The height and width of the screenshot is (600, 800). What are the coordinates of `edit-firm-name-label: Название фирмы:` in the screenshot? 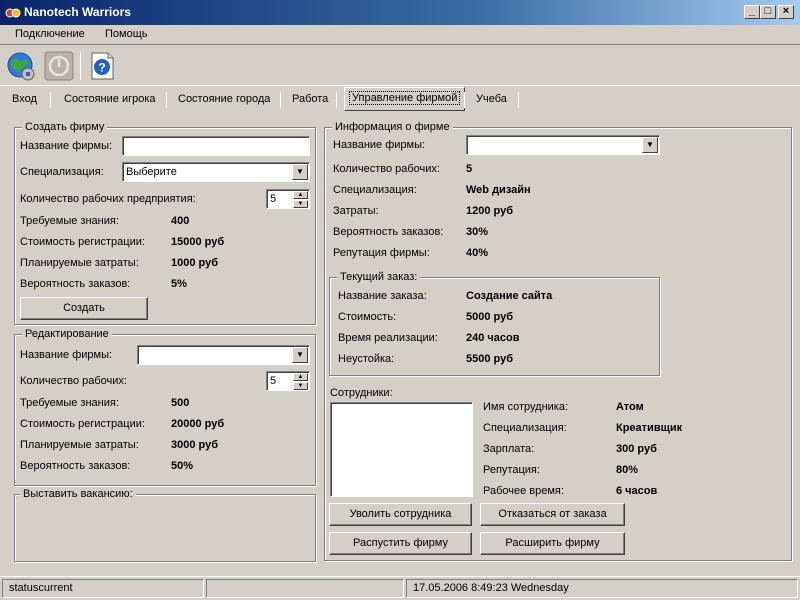 It's located at (66, 355).